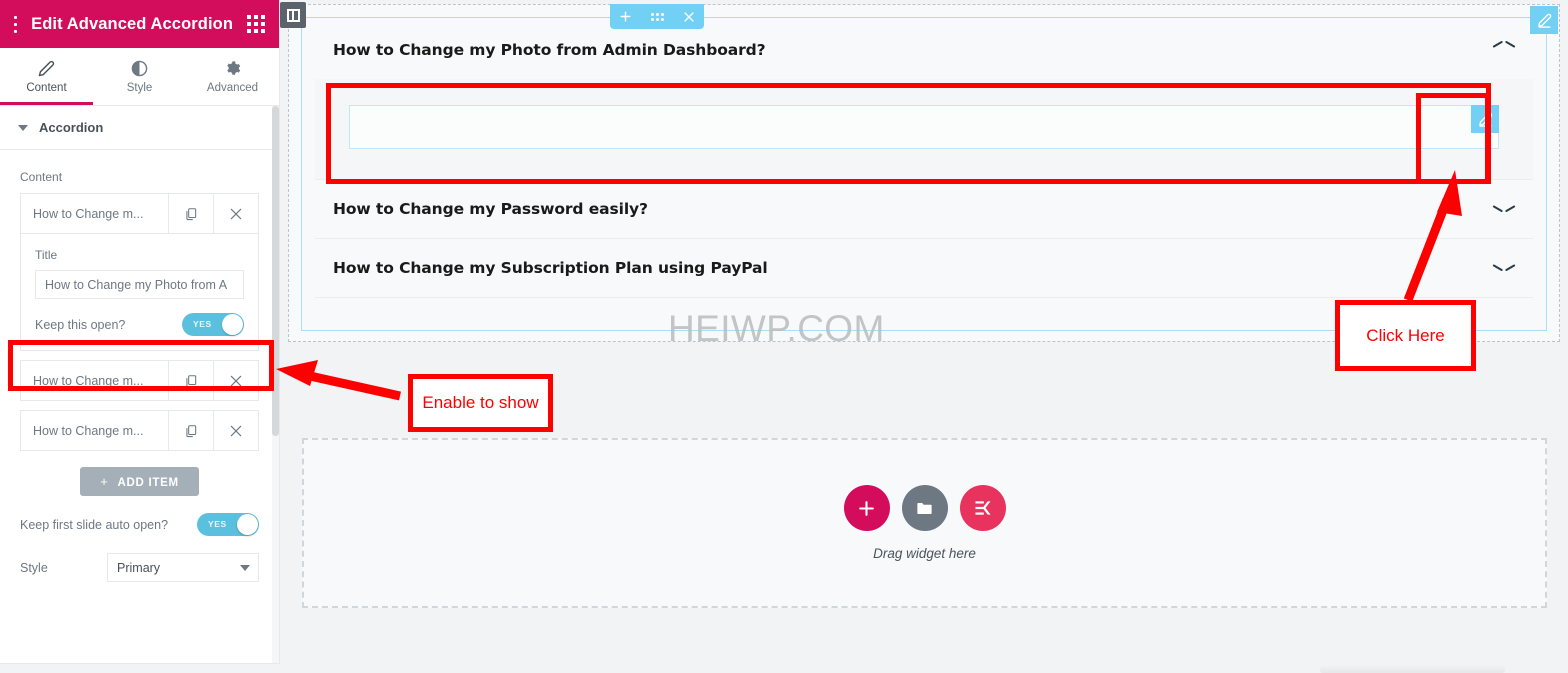  Describe the element at coordinates (46, 255) in the screenshot. I see `title-field-label: Title` at that location.